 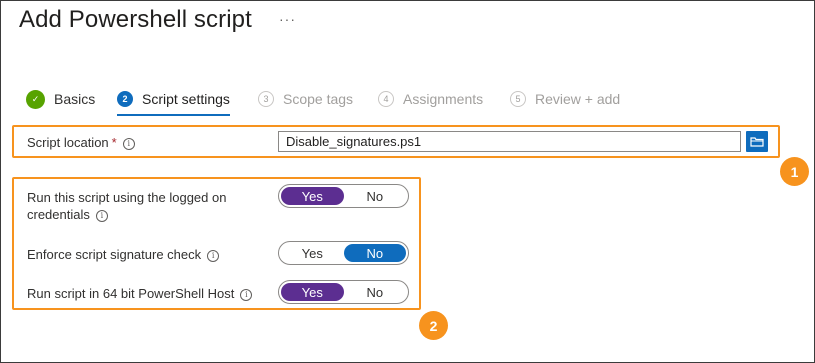 What do you see at coordinates (578, 99) in the screenshot?
I see `tab-label: Review + add` at bounding box center [578, 99].